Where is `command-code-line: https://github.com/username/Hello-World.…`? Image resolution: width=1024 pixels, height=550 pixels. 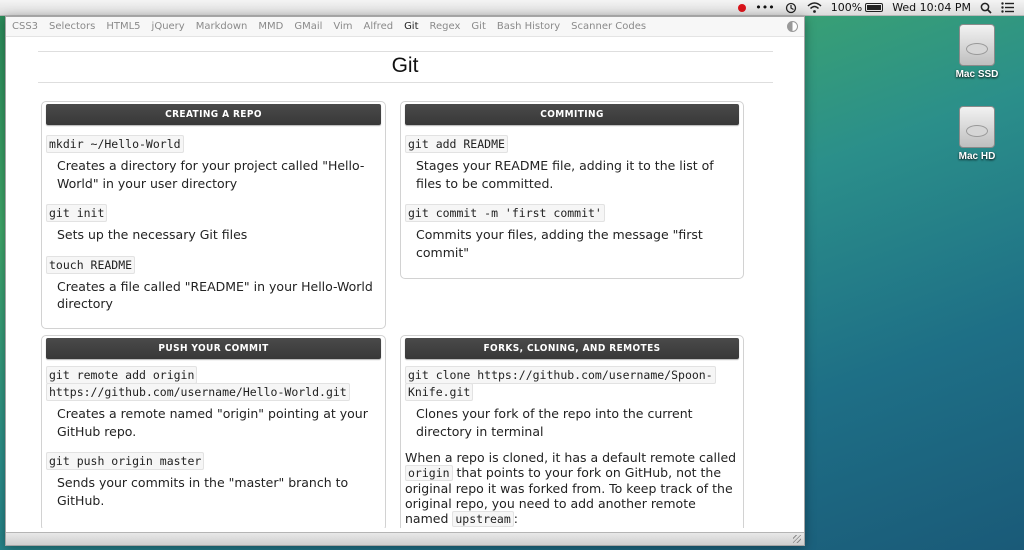
command-code-line: https://github.com/username/Hello-World.… is located at coordinates (198, 392).